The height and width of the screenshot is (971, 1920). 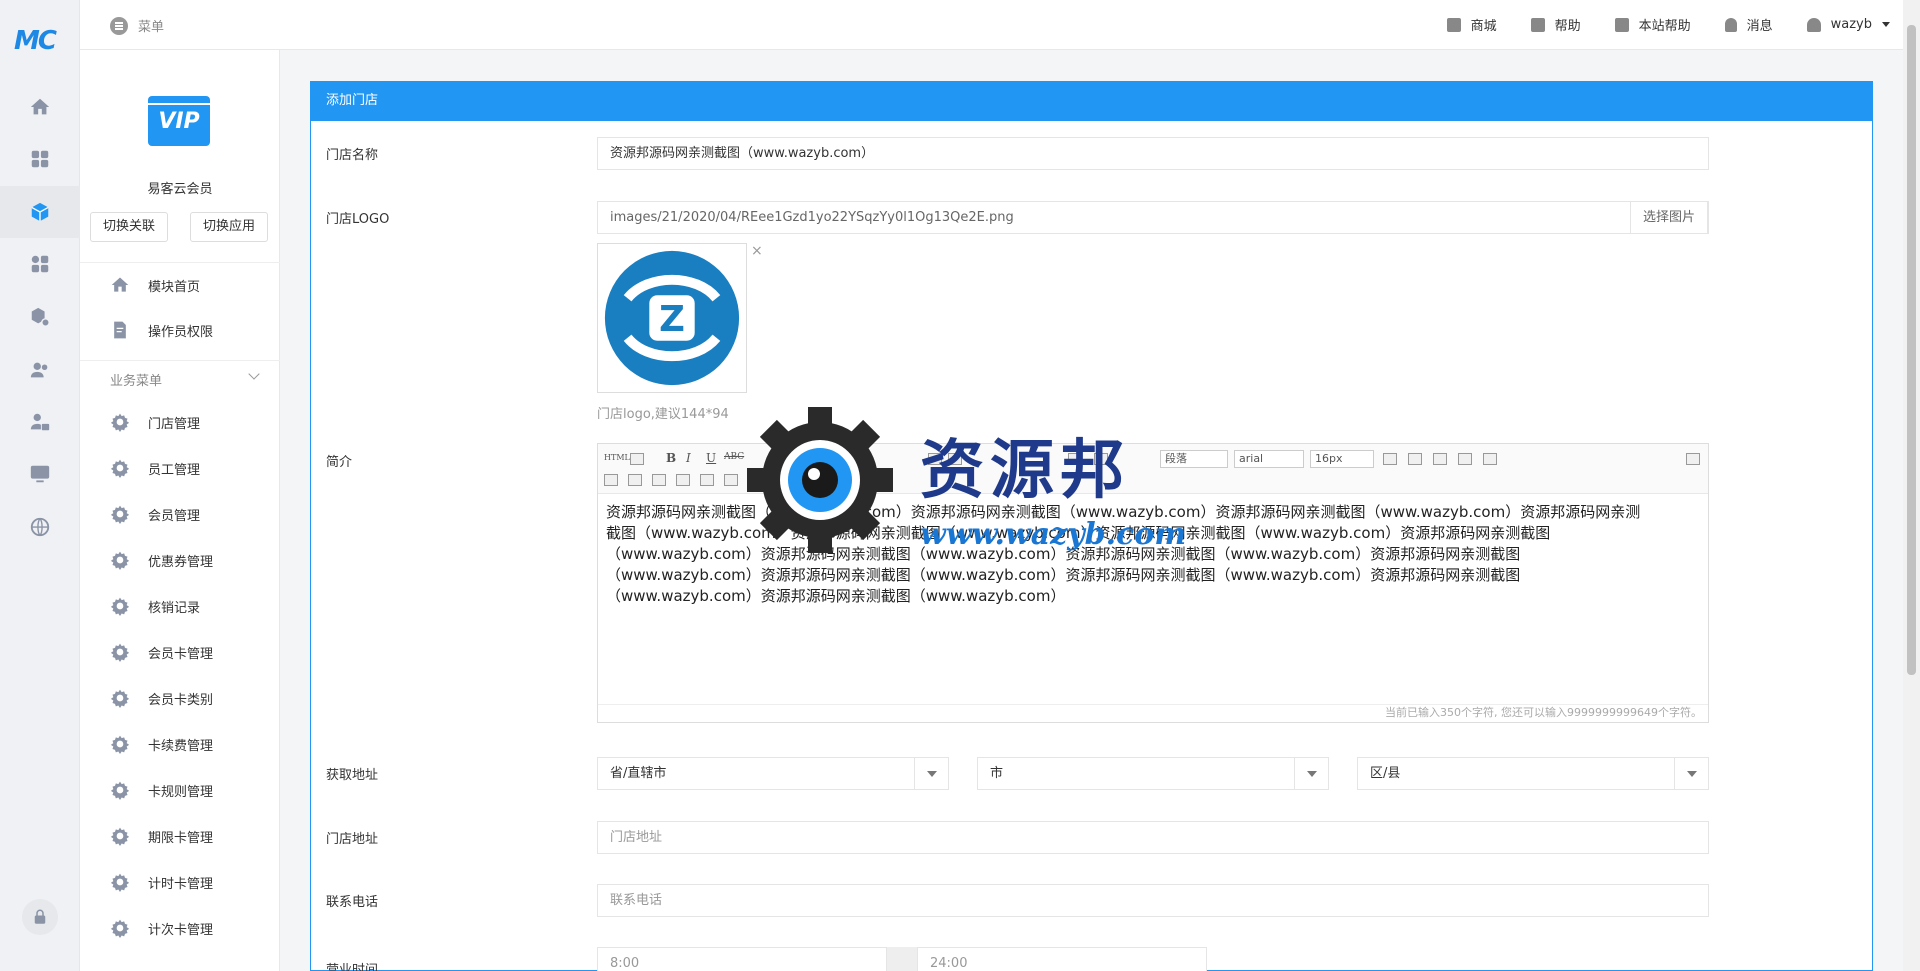 What do you see at coordinates (40, 370) in the screenshot?
I see `users-icon` at bounding box center [40, 370].